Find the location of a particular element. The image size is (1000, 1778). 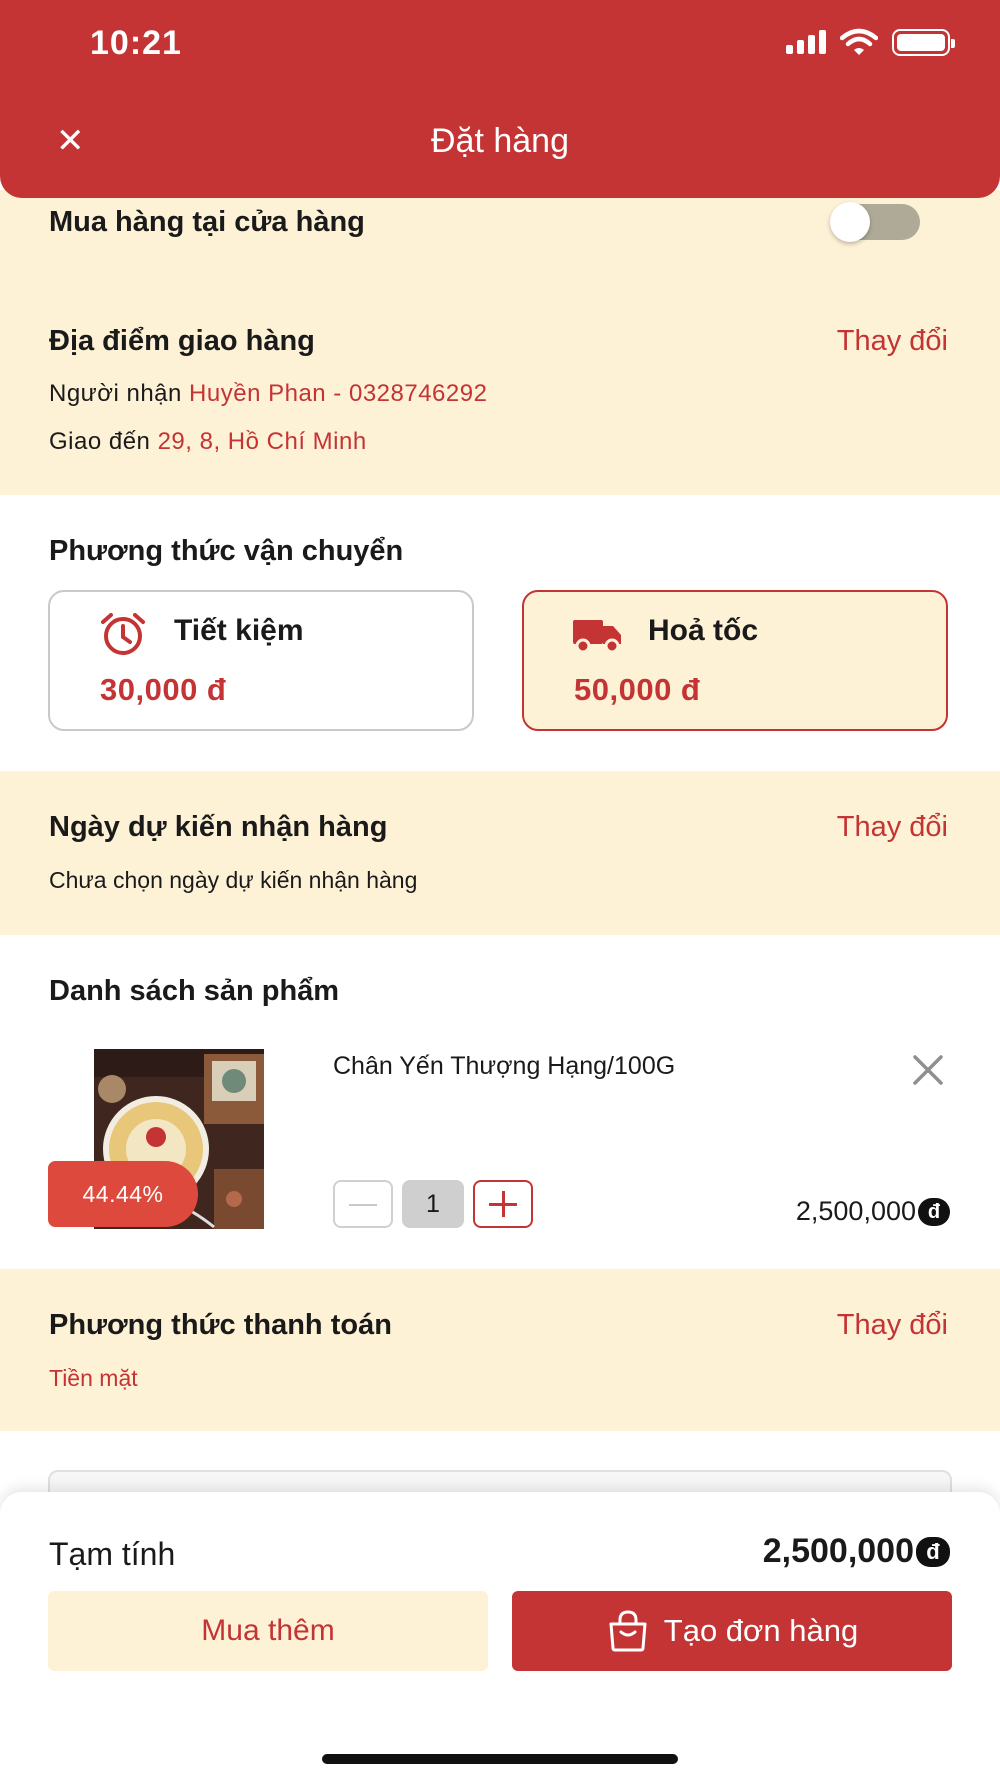

quantity-increase-button is located at coordinates (503, 1204).